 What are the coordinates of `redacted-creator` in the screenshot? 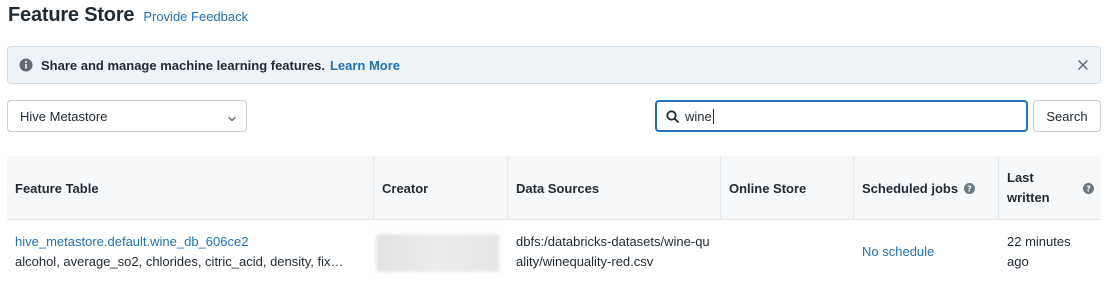 It's located at (437, 253).